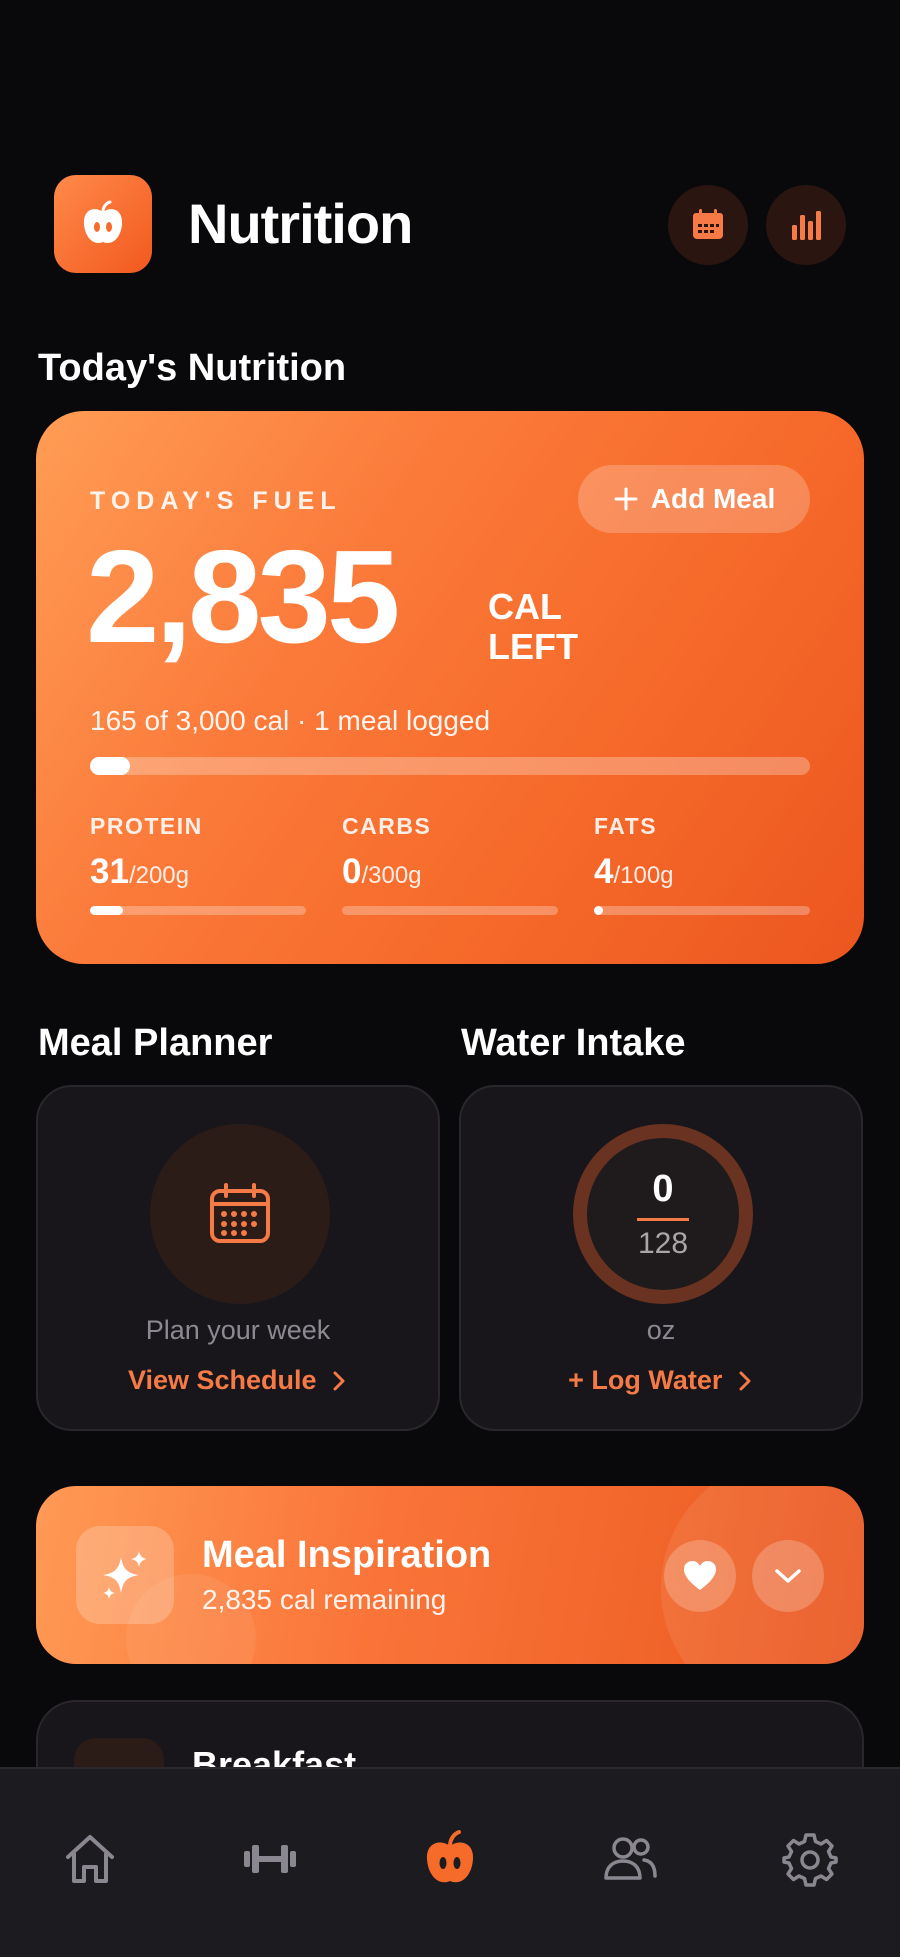 This screenshot has width=900, height=1957. What do you see at coordinates (347, 1555) in the screenshot?
I see `inspiration-title: Meal Inspiration` at bounding box center [347, 1555].